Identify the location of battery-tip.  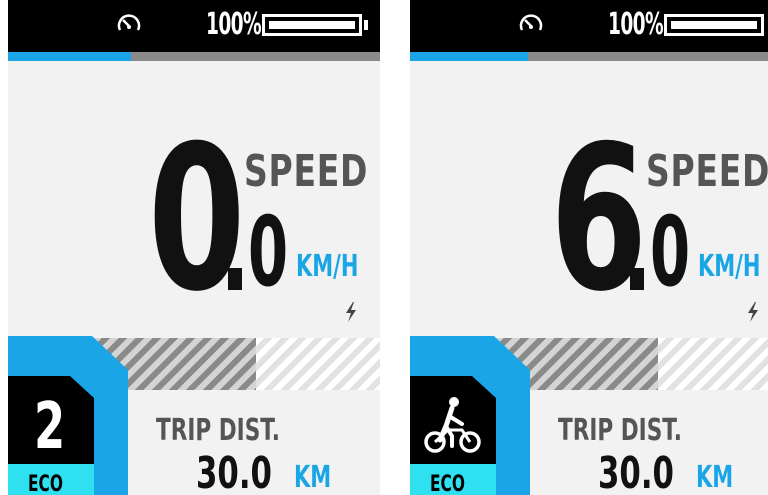
(366, 25).